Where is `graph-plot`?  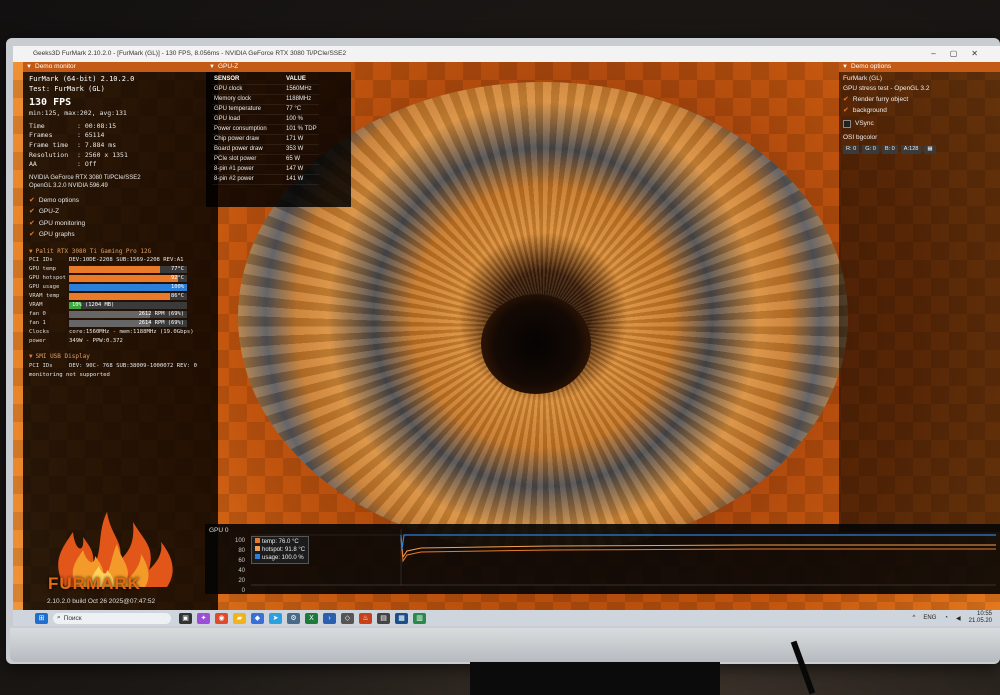 graph-plot is located at coordinates (623, 557).